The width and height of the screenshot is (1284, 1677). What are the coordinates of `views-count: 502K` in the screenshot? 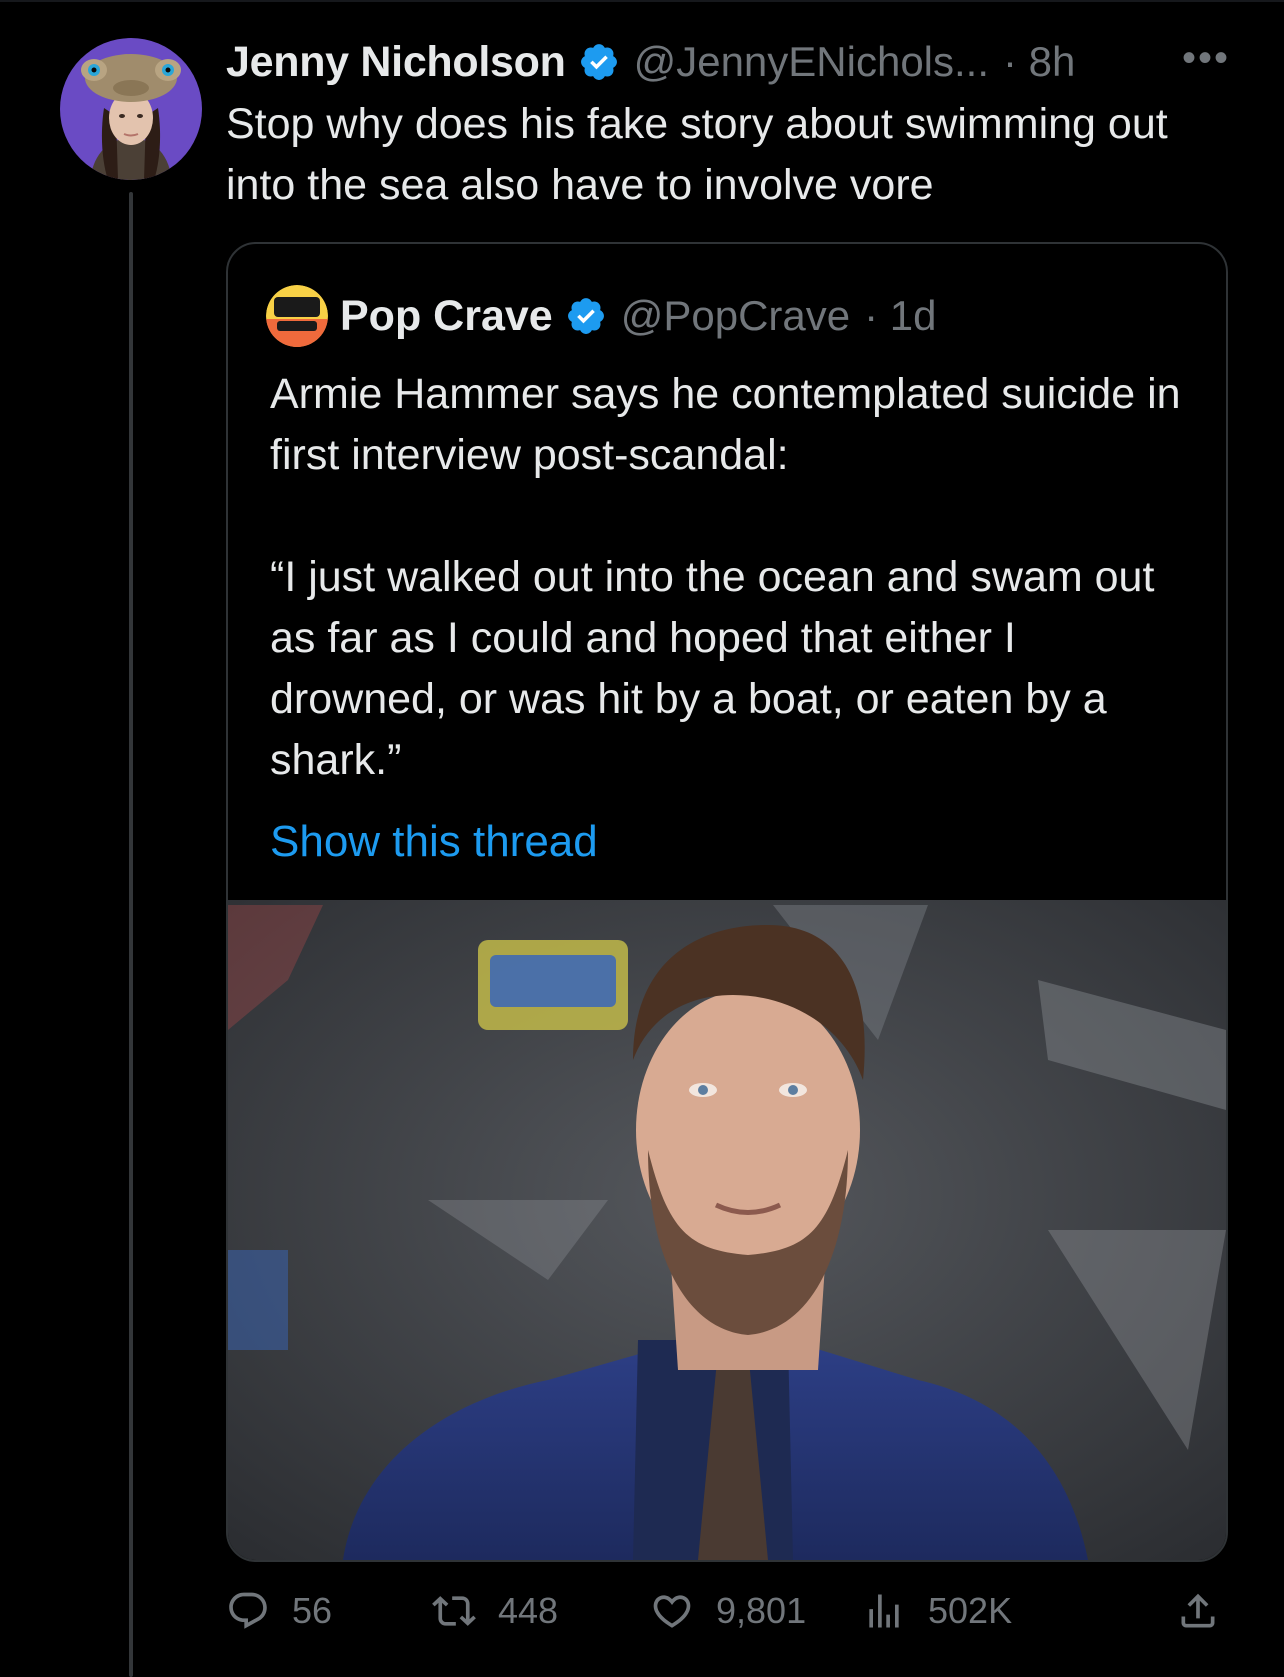 It's located at (970, 1610).